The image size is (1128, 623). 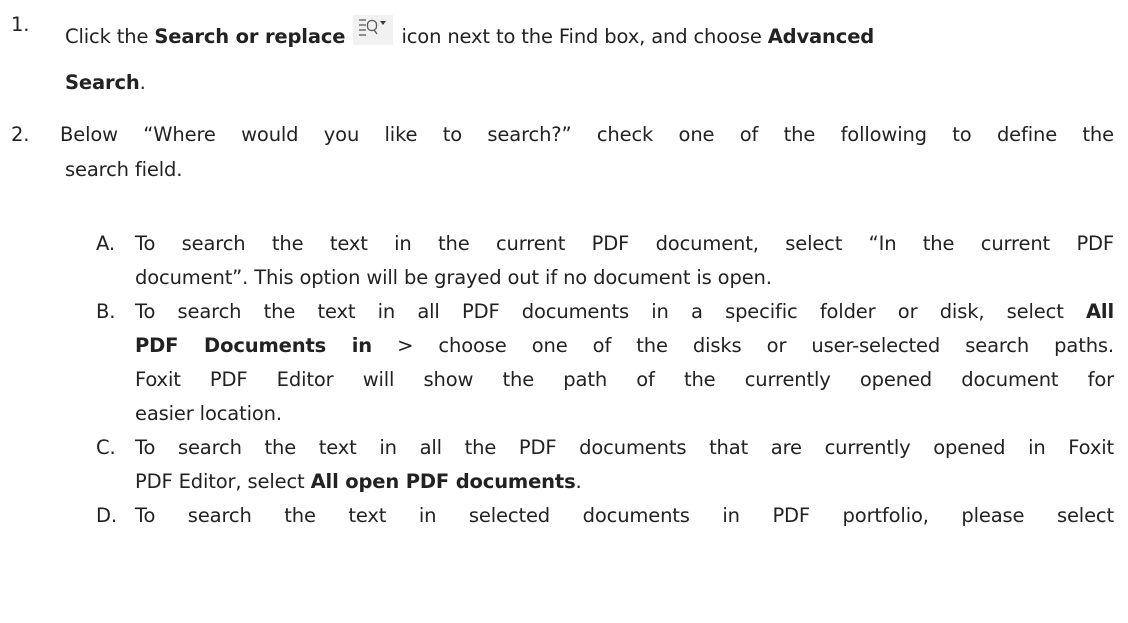 What do you see at coordinates (105, 83) in the screenshot?
I see `step-1-text-line2: Search.` at bounding box center [105, 83].